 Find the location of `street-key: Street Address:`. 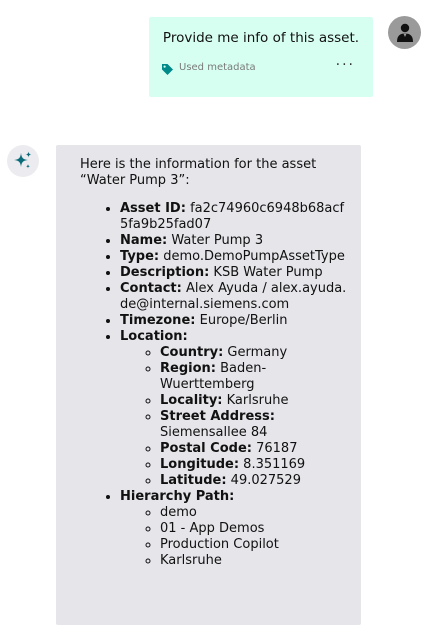

street-key: Street Address: is located at coordinates (217, 416).